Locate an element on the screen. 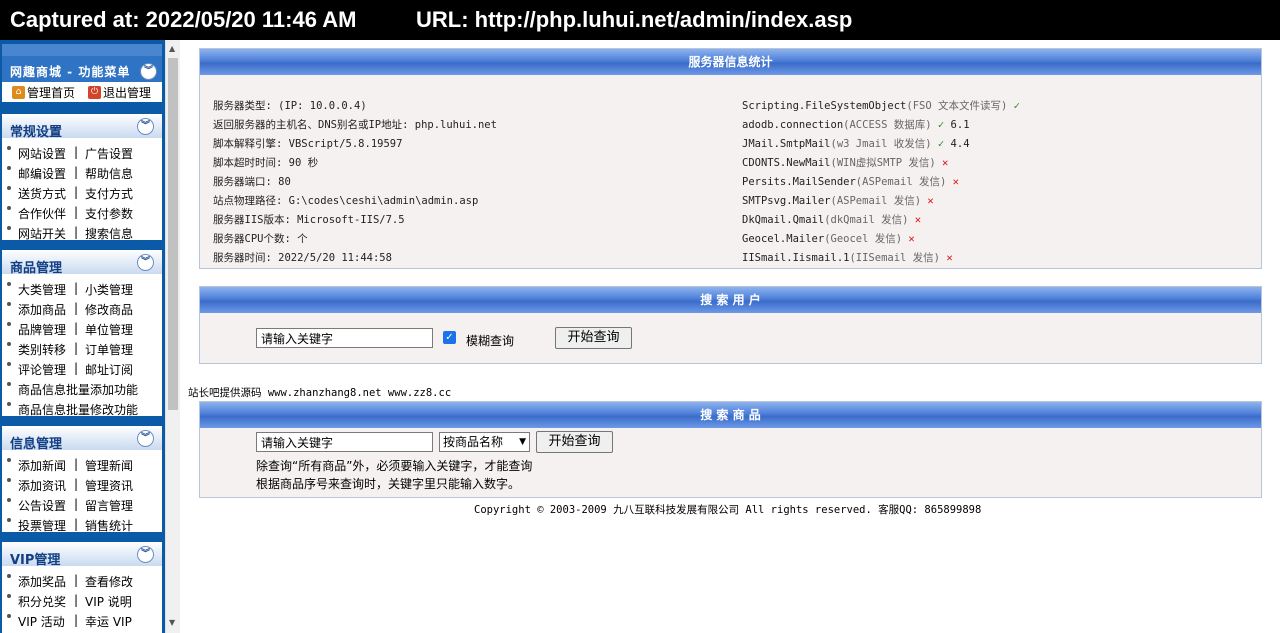 This screenshot has width=1280, height=633. sidebar-menu-link: 管理资讯 is located at coordinates (109, 485).